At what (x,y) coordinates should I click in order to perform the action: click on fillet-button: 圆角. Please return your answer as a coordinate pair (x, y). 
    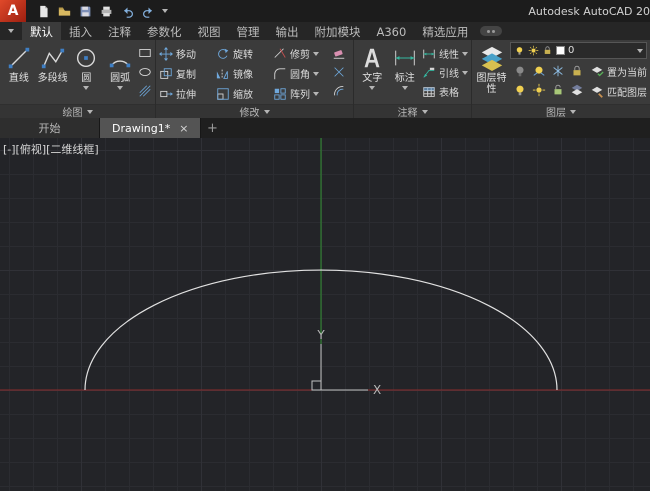
    Looking at the image, I should click on (301, 73).